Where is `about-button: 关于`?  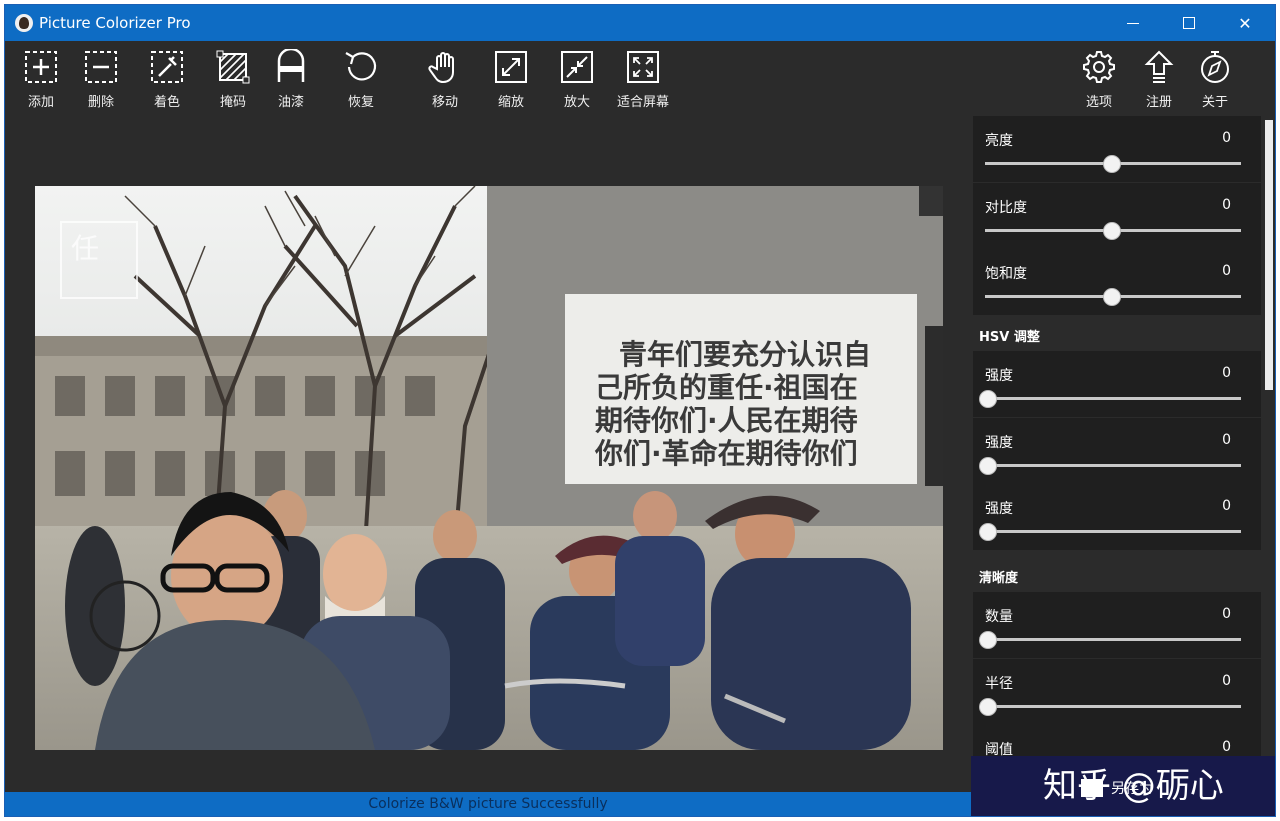
about-button: 关于 is located at coordinates (1215, 81).